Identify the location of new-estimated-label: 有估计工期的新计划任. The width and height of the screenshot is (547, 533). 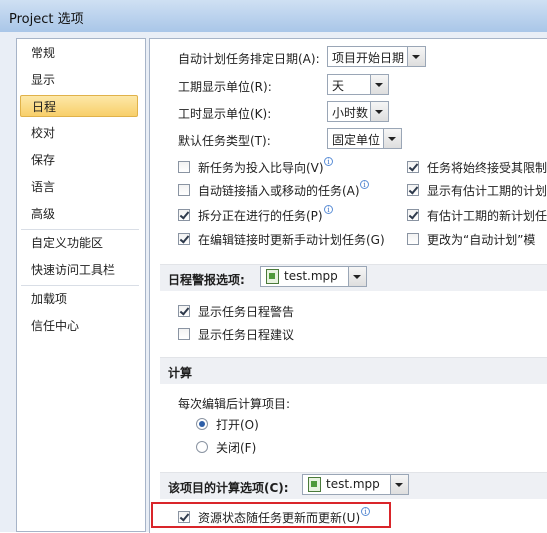
(487, 216).